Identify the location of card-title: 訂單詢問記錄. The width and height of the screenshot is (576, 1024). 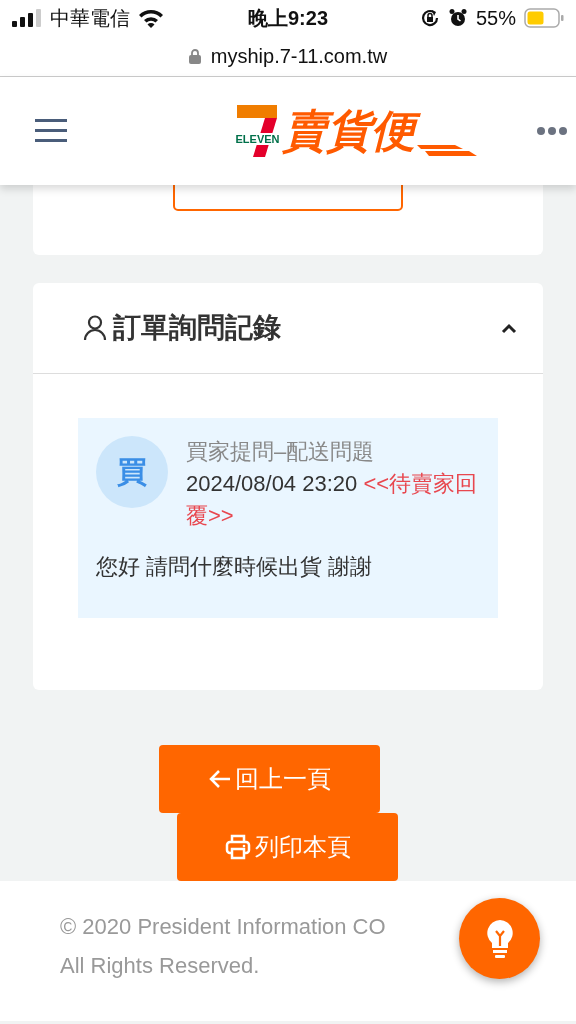
(197, 328).